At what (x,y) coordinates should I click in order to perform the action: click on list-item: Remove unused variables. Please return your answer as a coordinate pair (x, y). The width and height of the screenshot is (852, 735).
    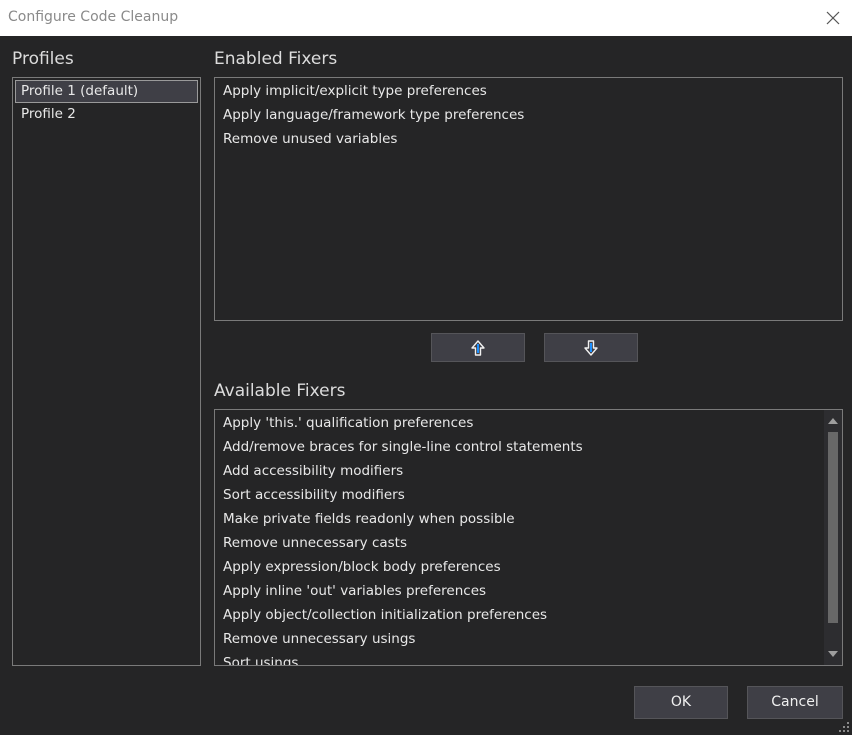
    Looking at the image, I should click on (527, 139).